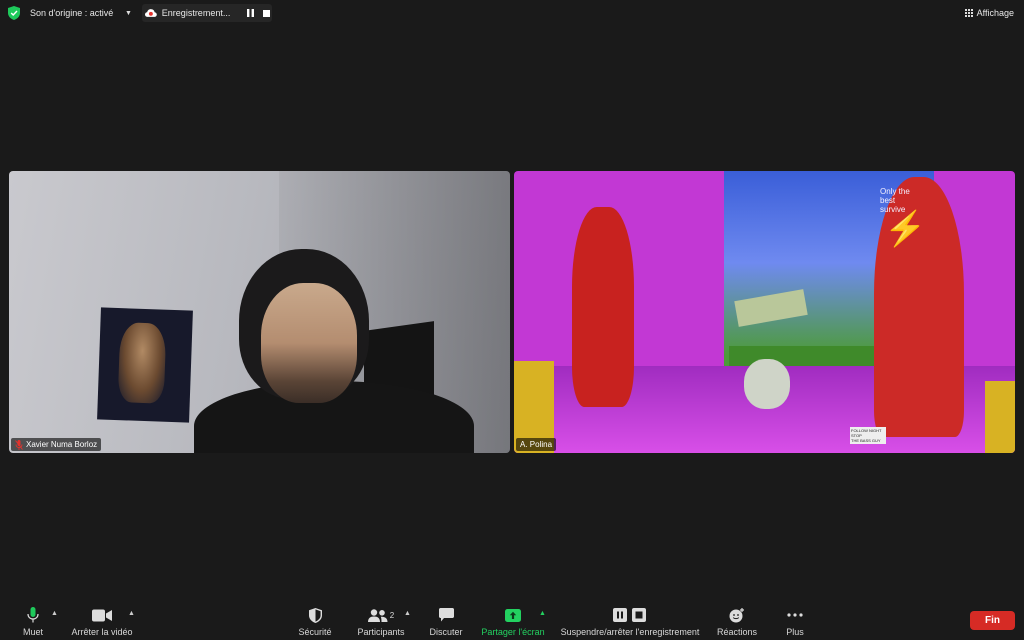 This screenshot has height=640, width=1024. I want to click on security-button: Sécurité, so click(315, 622).